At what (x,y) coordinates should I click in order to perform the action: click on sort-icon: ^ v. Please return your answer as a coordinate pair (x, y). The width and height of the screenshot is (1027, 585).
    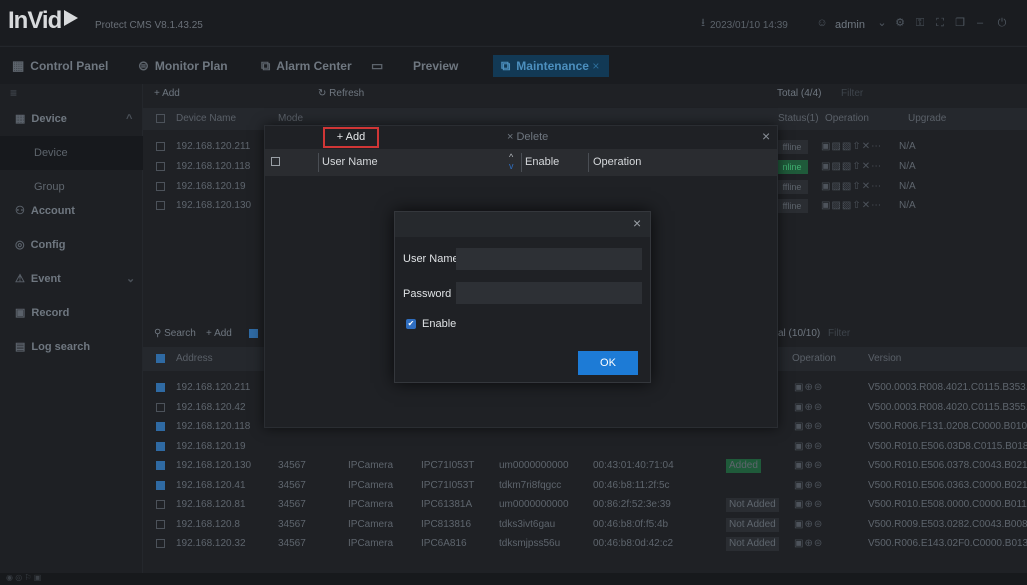
    Looking at the image, I should click on (511, 162).